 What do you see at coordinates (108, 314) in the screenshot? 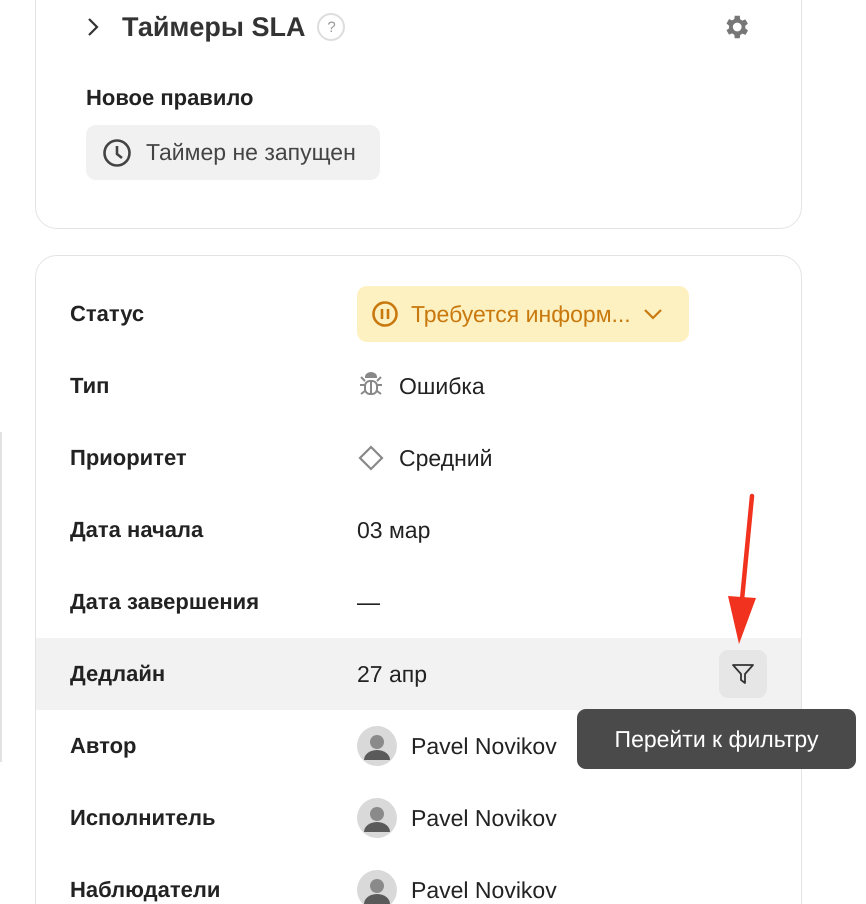
I see `field-label: Статус` at bounding box center [108, 314].